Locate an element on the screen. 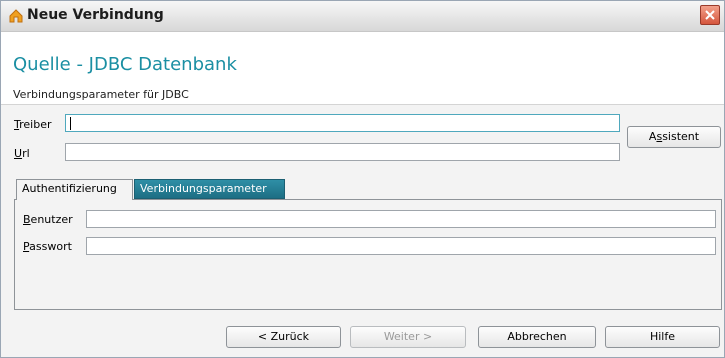 The width and height of the screenshot is (725, 358). window-title: Neue Verbindung is located at coordinates (95, 15).